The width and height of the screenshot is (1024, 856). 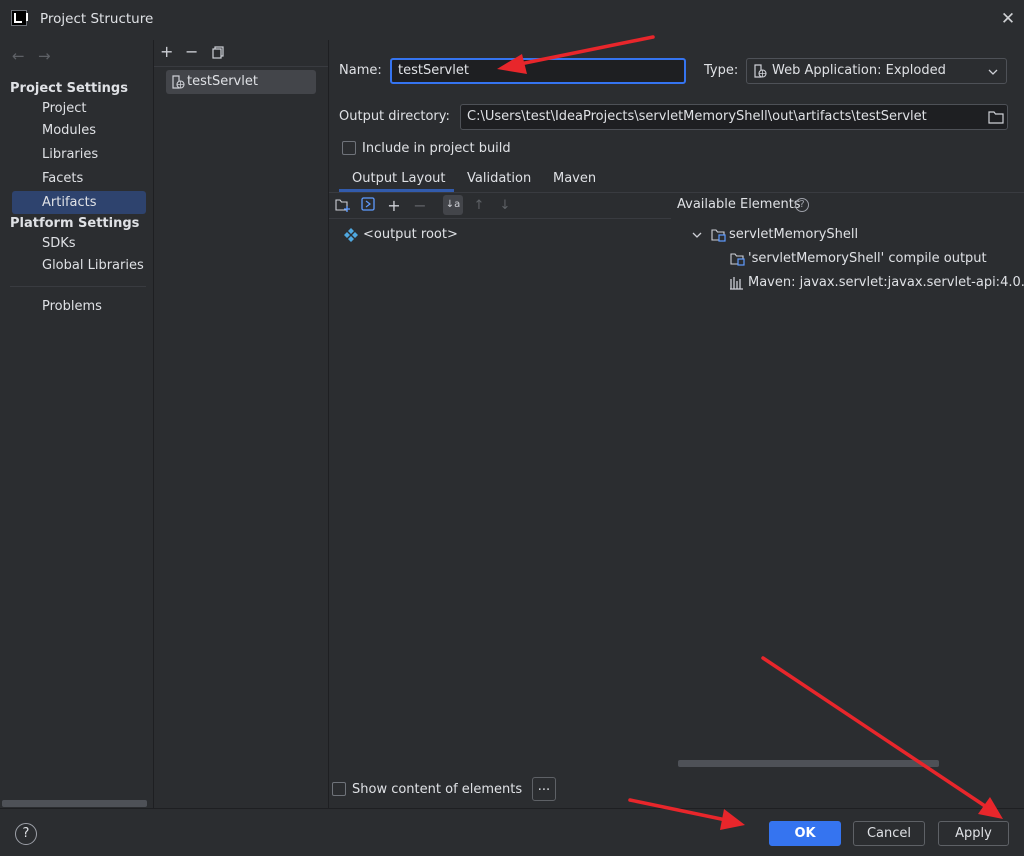 What do you see at coordinates (867, 258) in the screenshot?
I see `tree-item-compile-output: 'servletMemoryShell' compile output` at bounding box center [867, 258].